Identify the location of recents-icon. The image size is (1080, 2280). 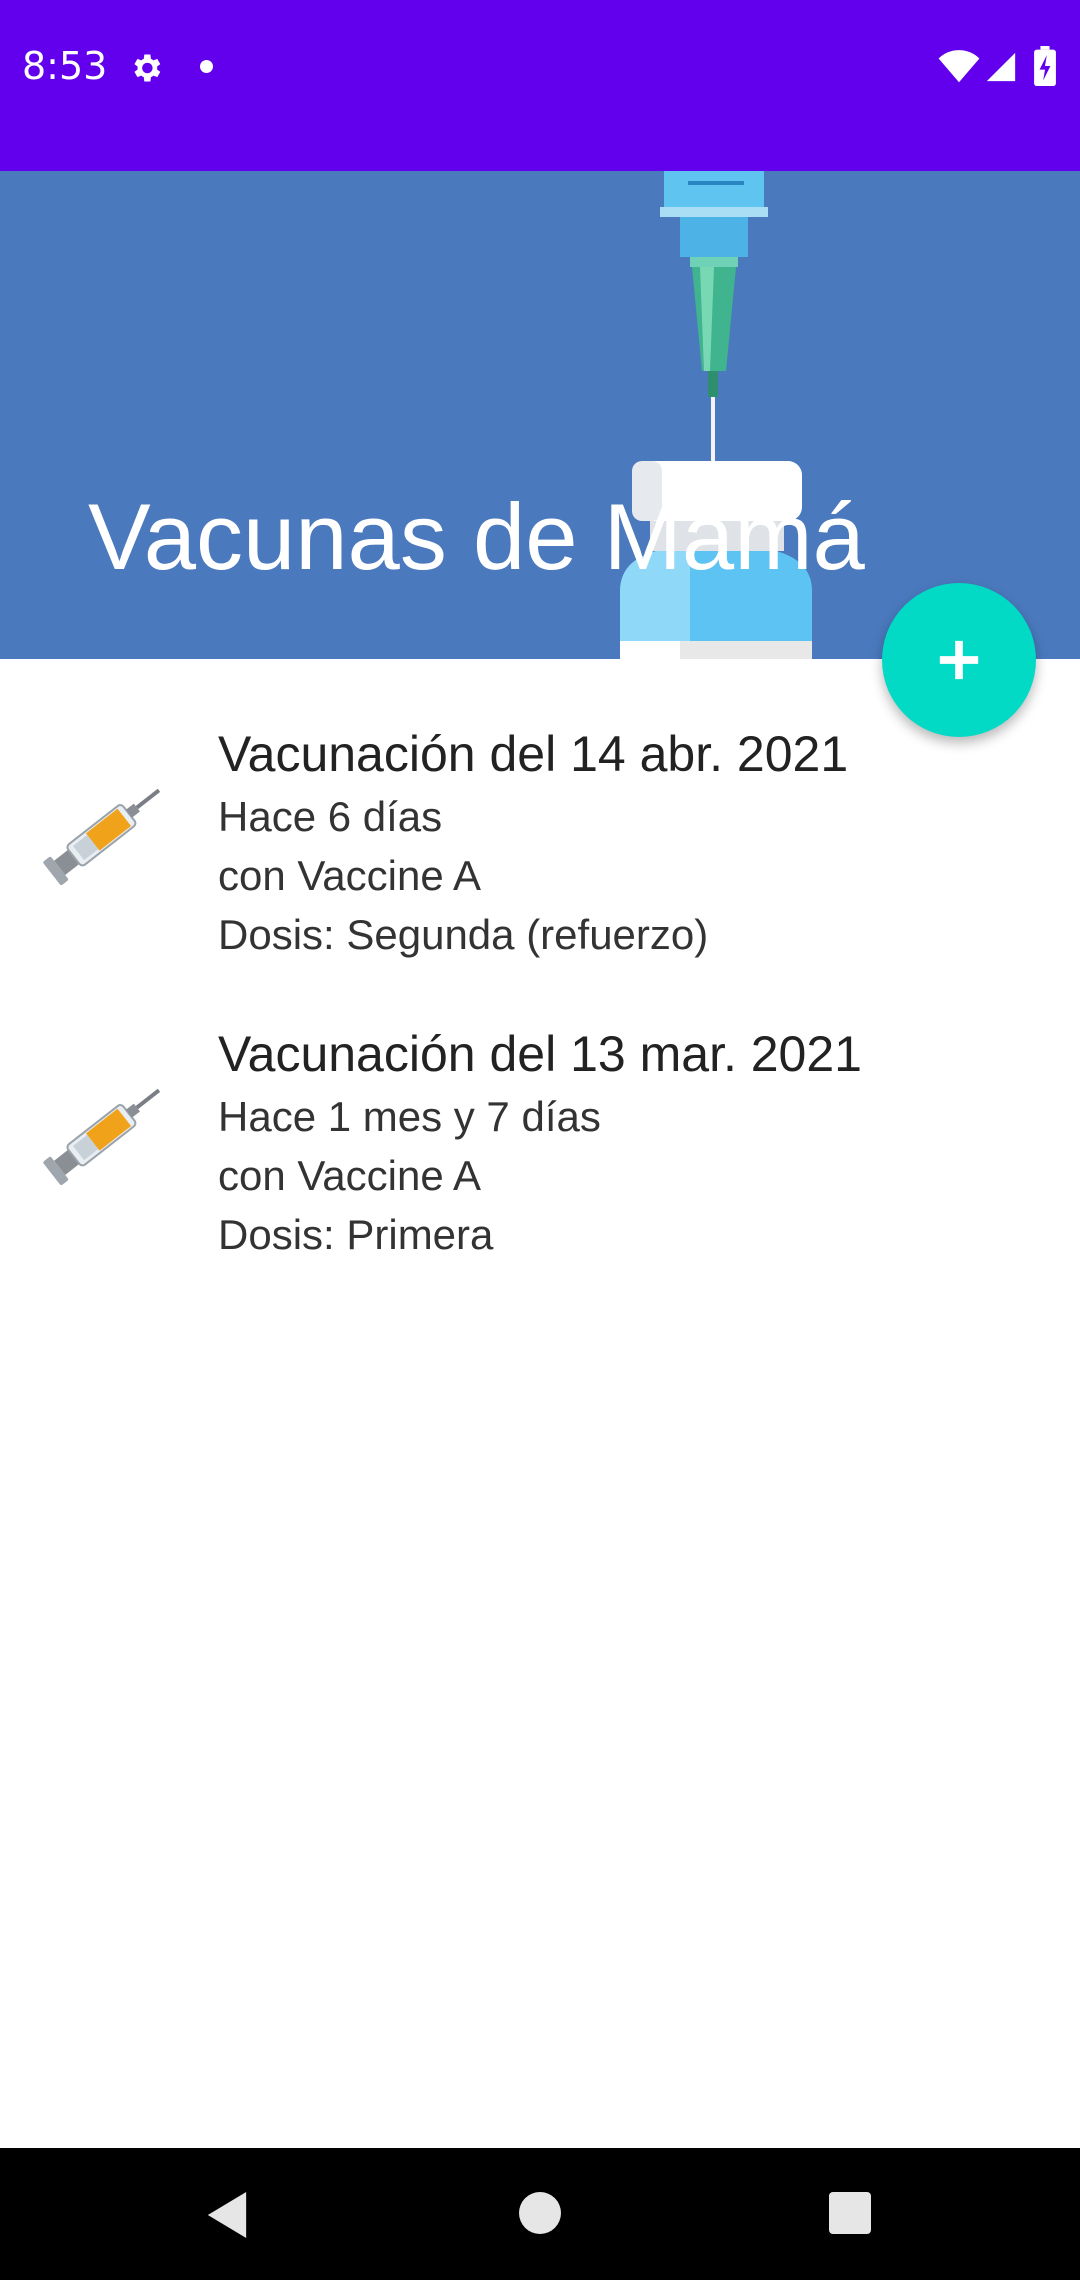
(850, 2213).